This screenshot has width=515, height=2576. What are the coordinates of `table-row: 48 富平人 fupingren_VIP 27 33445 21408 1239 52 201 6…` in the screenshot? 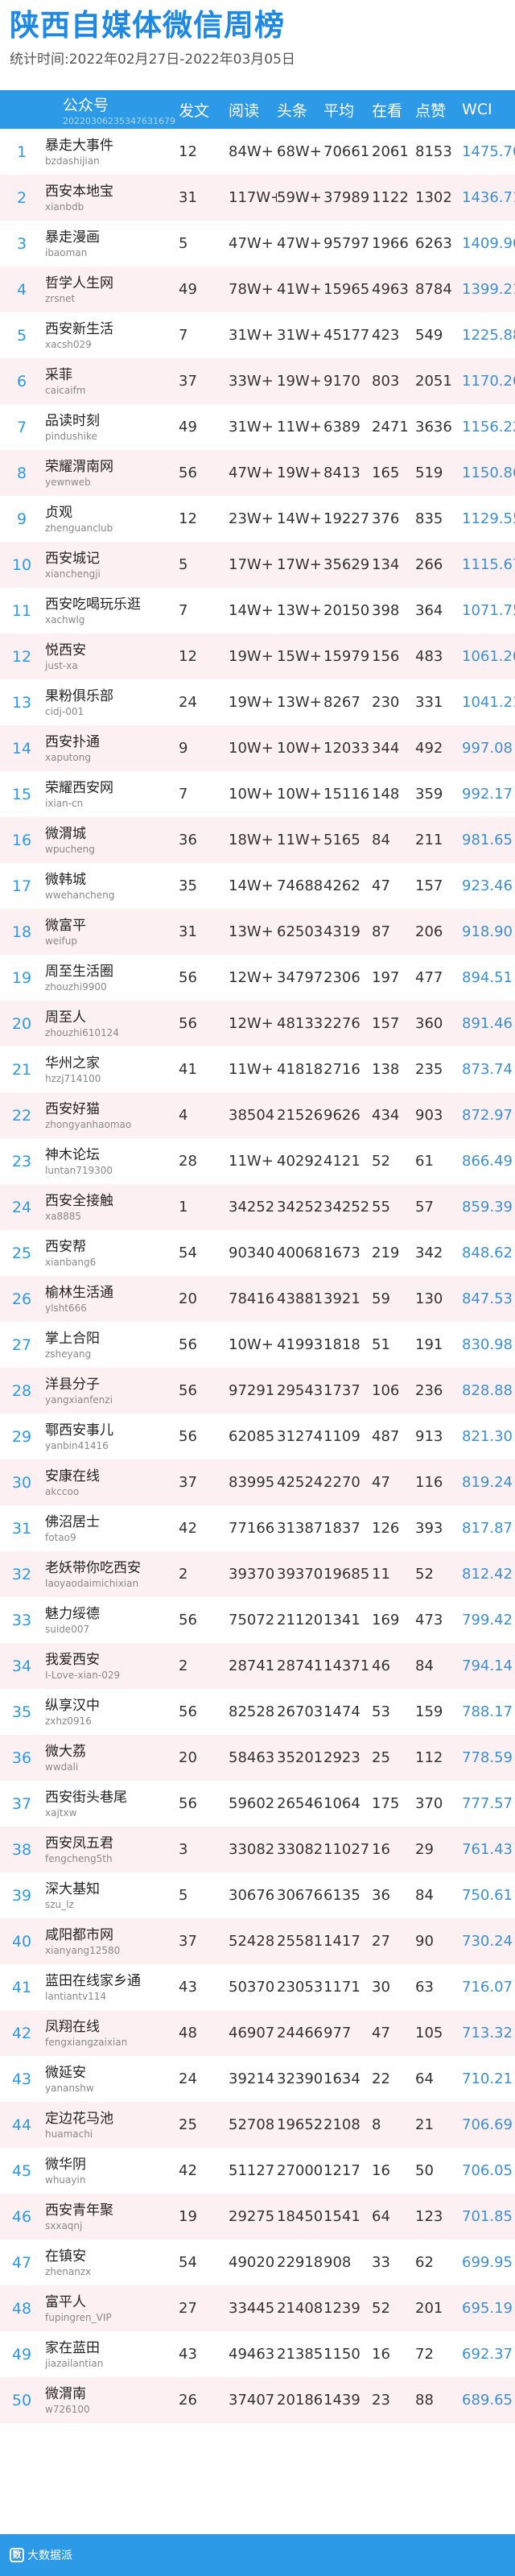 It's located at (257, 2308).